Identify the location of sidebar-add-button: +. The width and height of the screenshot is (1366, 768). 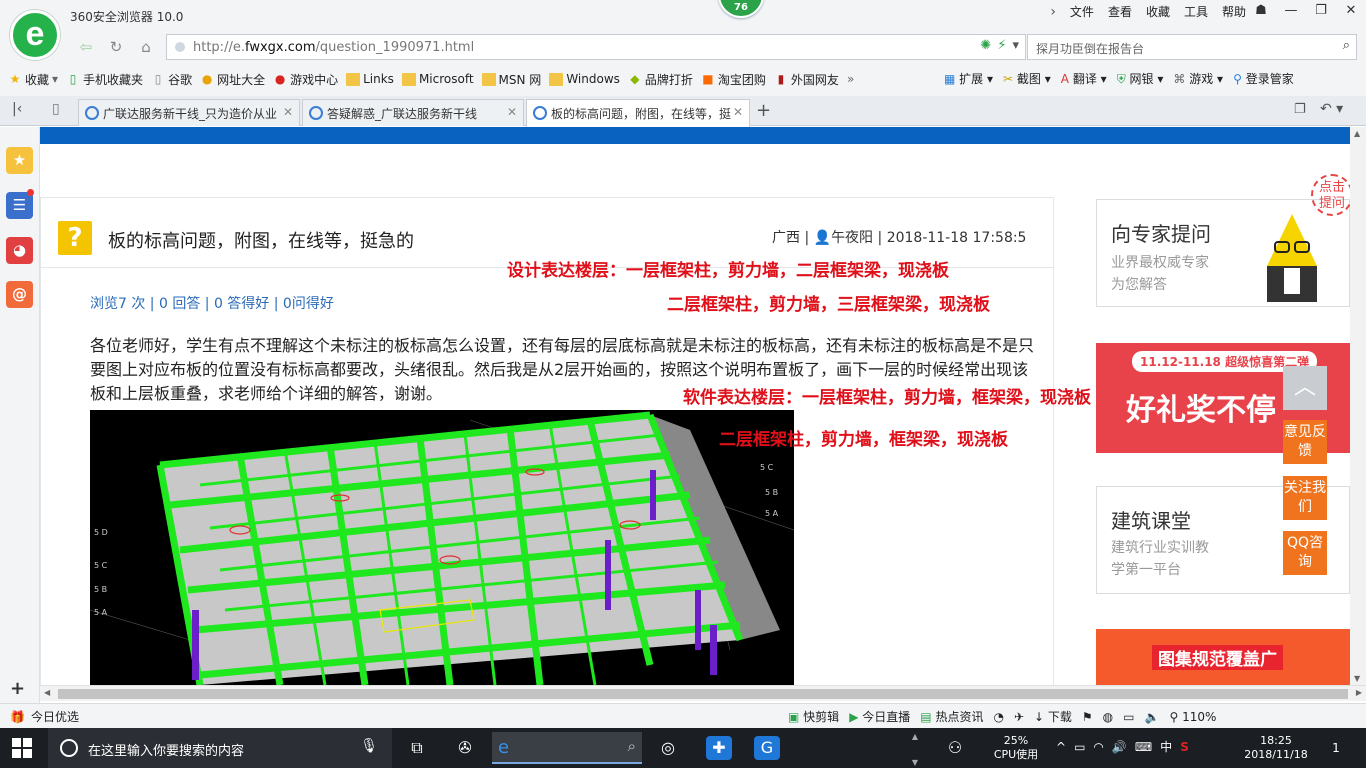
(17, 688).